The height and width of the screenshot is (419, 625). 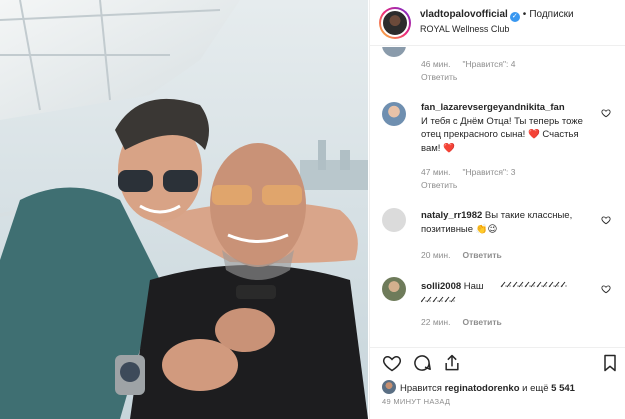 What do you see at coordinates (389, 387) in the screenshot?
I see `liker-avatar` at bounding box center [389, 387].